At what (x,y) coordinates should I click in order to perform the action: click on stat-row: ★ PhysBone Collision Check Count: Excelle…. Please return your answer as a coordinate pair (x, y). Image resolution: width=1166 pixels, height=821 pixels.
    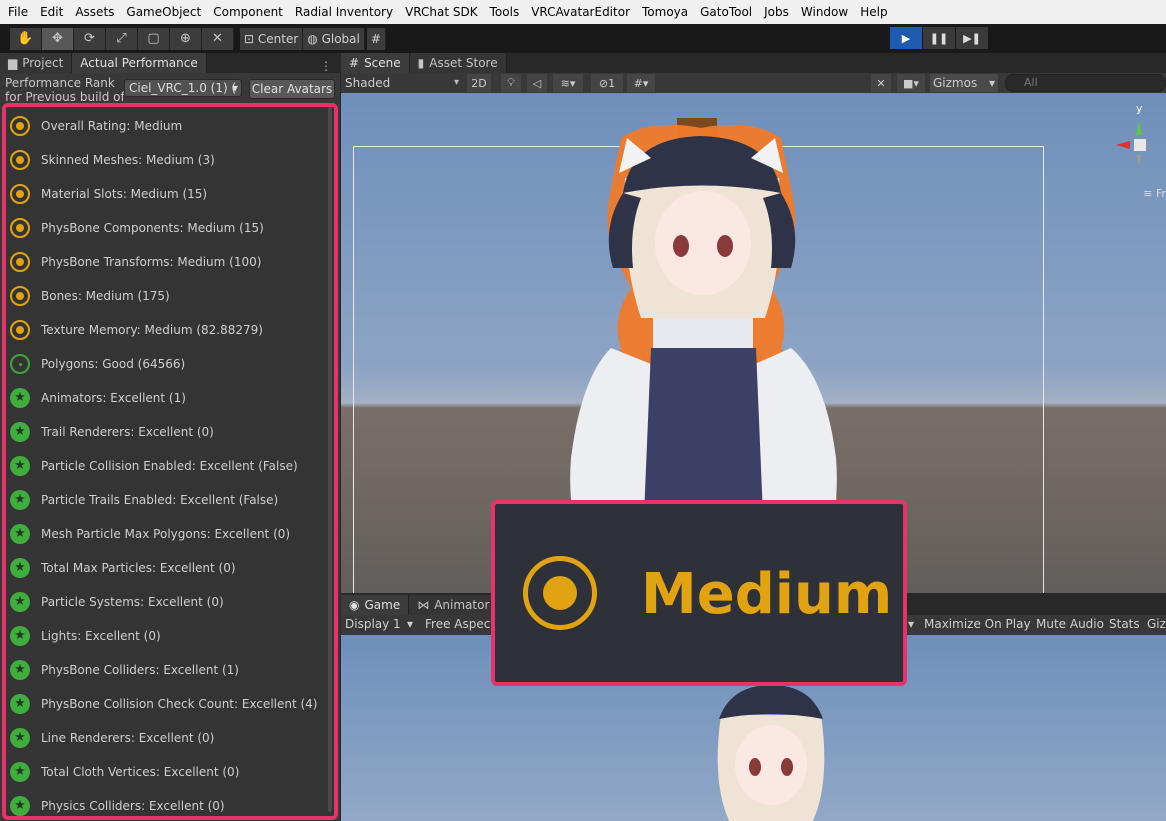
    Looking at the image, I should click on (166, 704).